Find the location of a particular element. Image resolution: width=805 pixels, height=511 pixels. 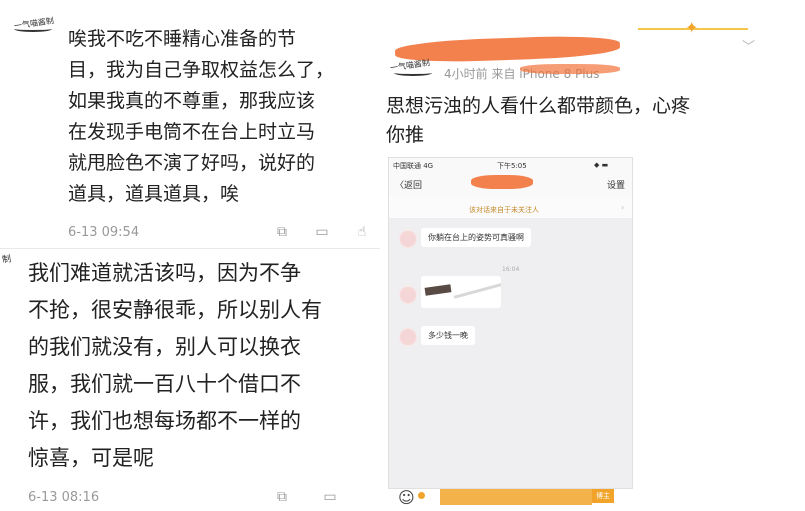

battery-icon: ◆ ▬ is located at coordinates (601, 165).